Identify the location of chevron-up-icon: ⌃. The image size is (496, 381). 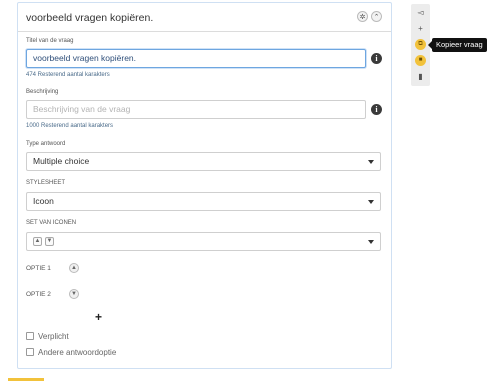
(376, 16).